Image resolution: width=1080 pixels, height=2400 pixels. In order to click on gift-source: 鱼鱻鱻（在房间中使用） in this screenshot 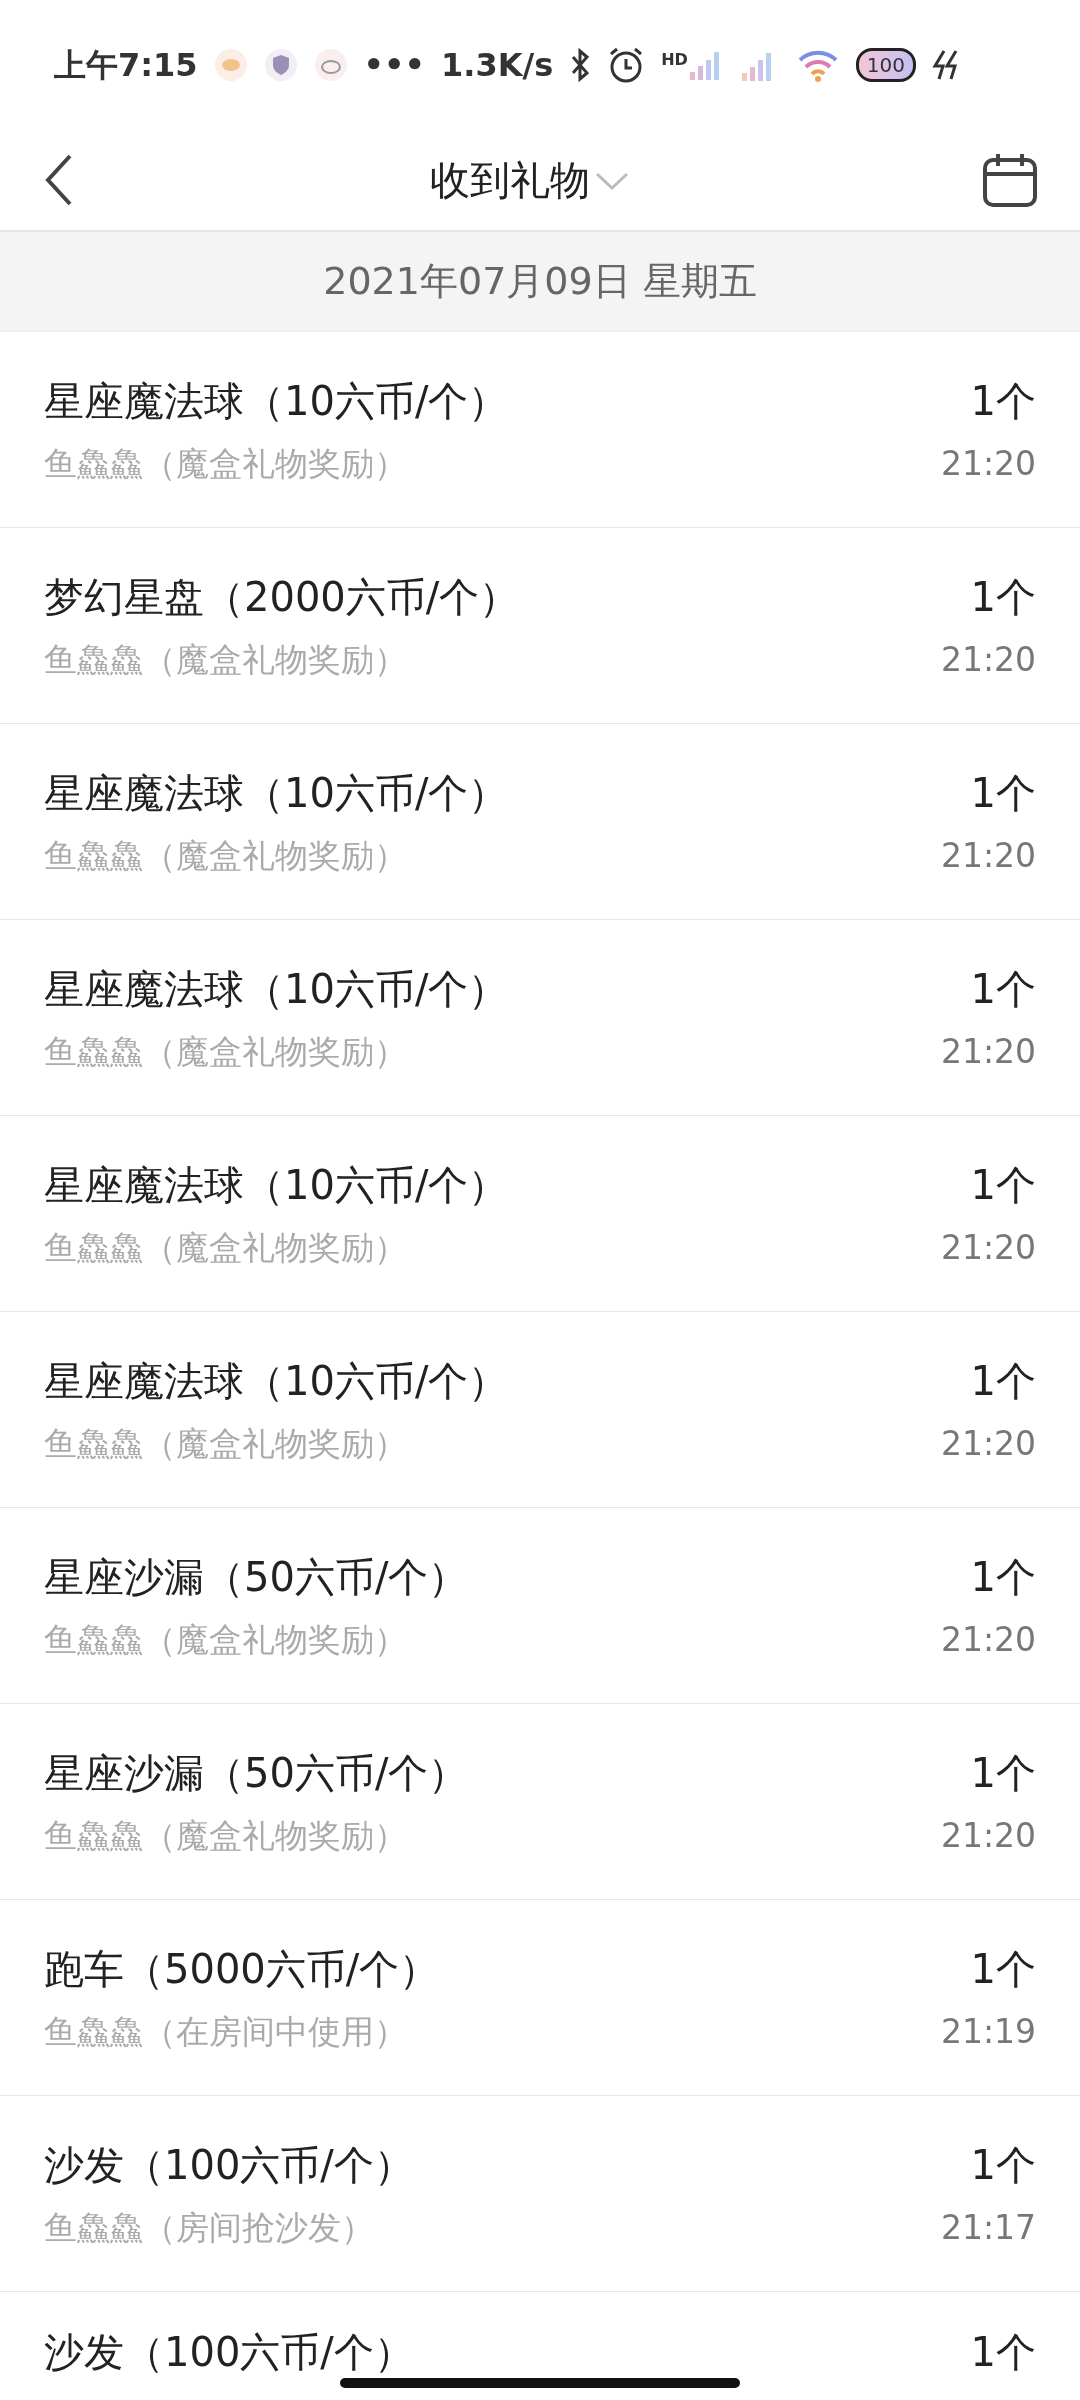, I will do `click(226, 2031)`.